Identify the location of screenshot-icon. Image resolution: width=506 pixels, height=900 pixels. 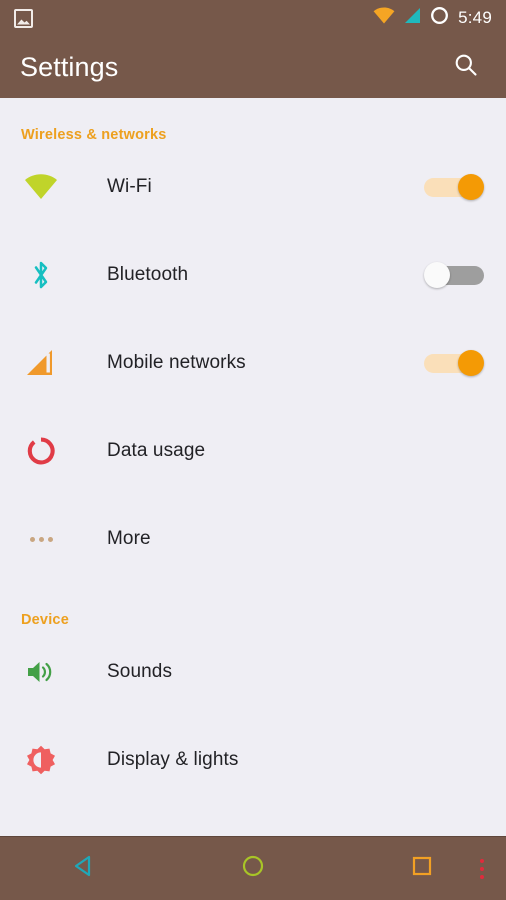
(23, 18).